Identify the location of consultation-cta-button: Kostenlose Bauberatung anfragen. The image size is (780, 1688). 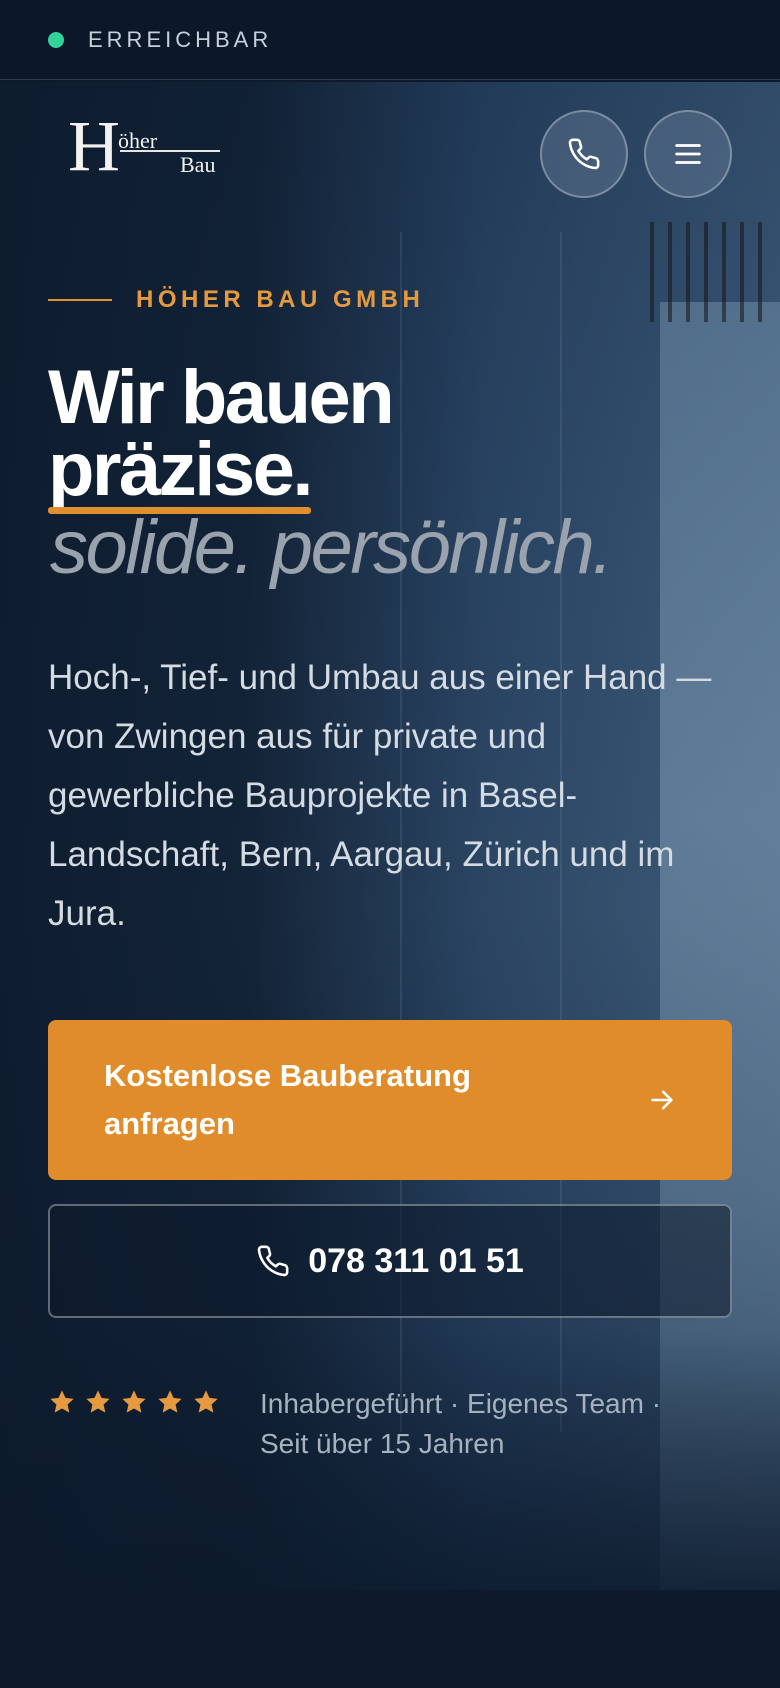
(390, 1100).